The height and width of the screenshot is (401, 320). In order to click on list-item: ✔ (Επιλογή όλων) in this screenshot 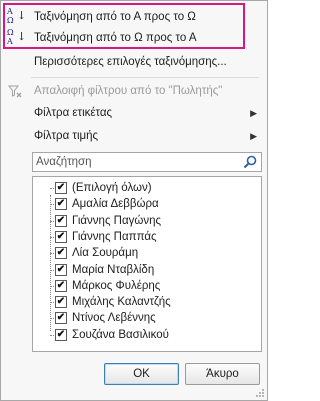, I will do `click(103, 188)`.